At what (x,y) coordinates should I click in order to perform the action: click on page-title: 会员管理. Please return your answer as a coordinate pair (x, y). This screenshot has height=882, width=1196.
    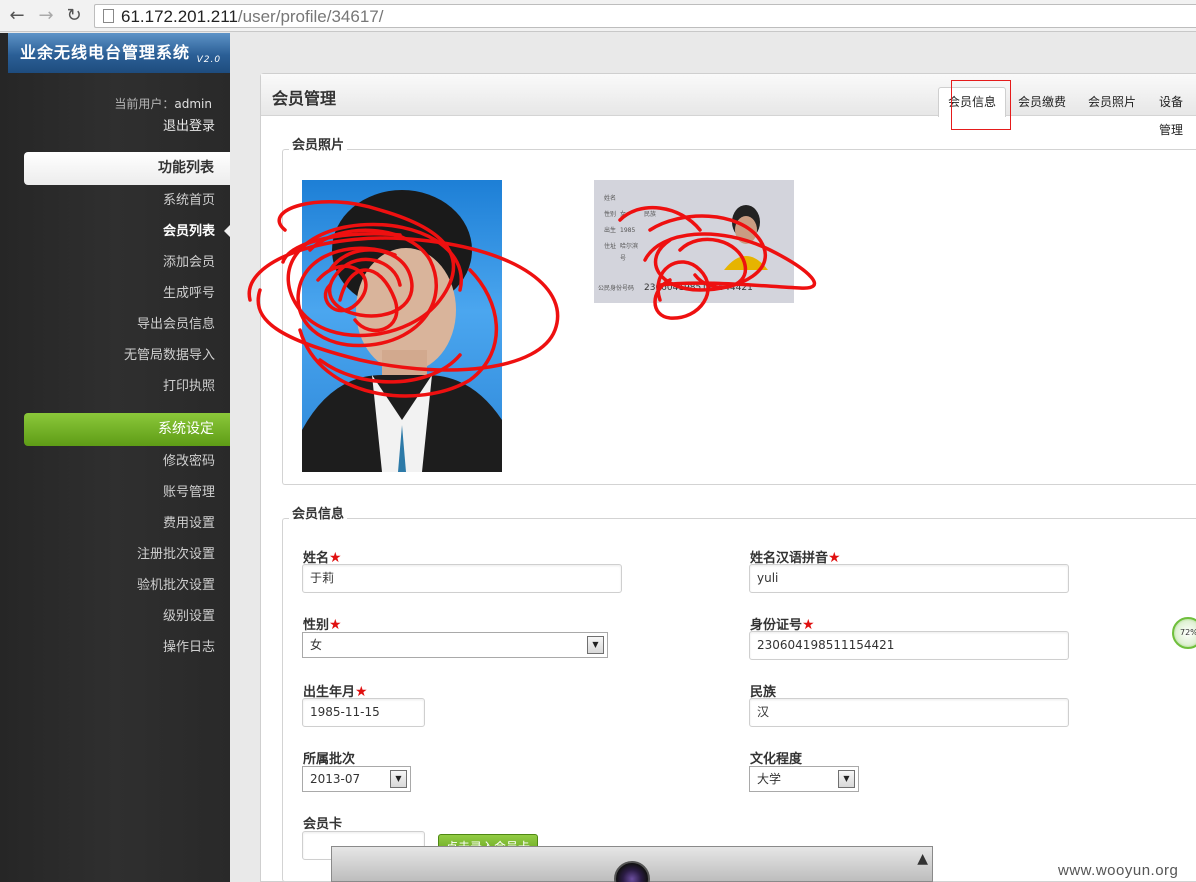
    Looking at the image, I should click on (304, 98).